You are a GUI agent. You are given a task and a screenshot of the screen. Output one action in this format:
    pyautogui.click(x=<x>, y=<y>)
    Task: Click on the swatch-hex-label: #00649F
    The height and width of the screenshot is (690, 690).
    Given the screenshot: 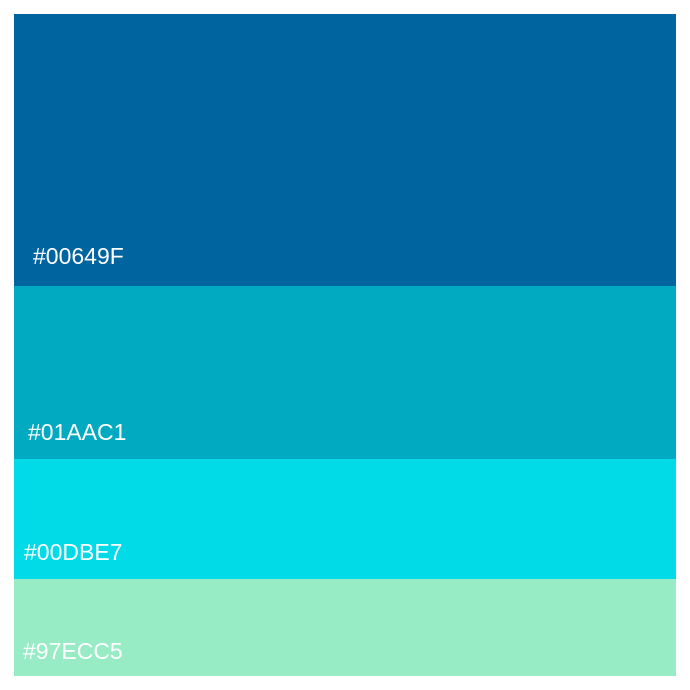 What is the action you would take?
    pyautogui.click(x=78, y=256)
    